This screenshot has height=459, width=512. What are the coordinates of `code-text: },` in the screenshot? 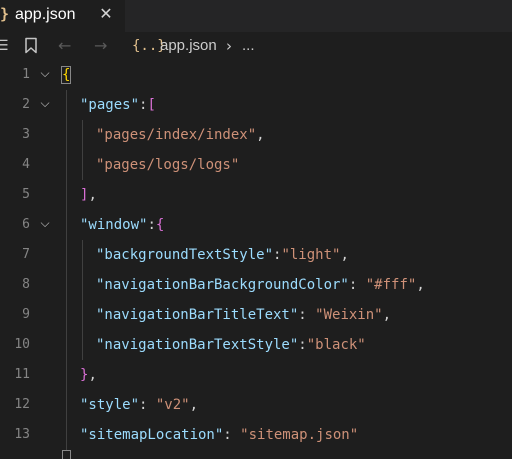 It's located at (88, 375).